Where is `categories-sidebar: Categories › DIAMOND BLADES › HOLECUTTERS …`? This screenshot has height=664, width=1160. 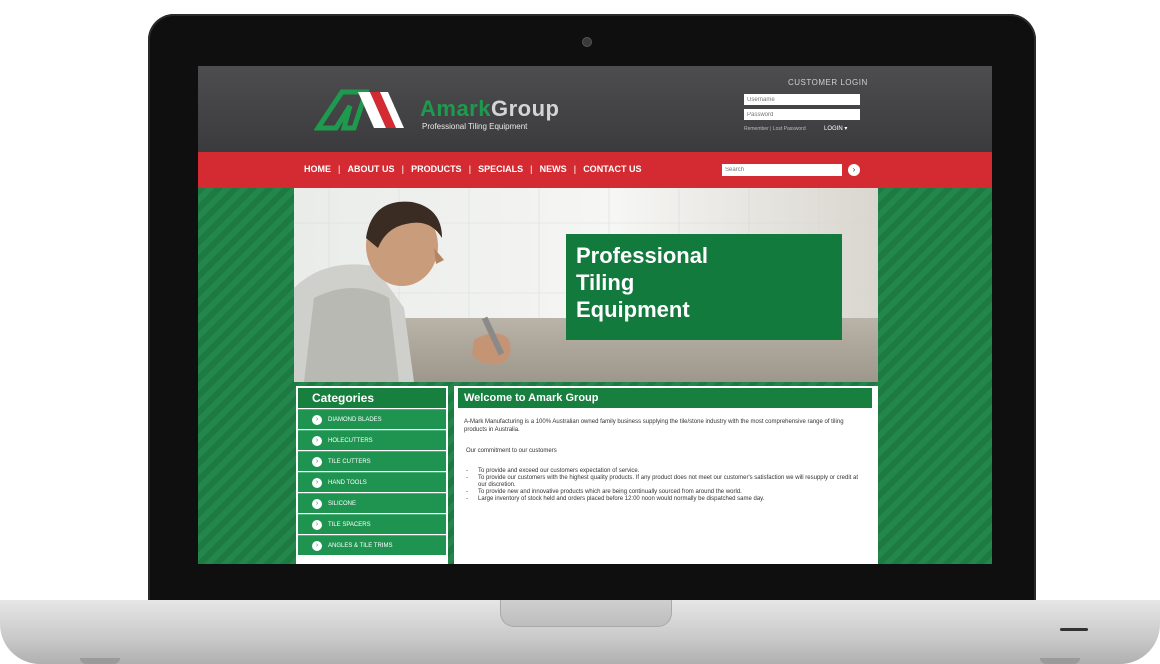
categories-sidebar: Categories › DIAMOND BLADES › HOLECUTTERS … is located at coordinates (372, 475).